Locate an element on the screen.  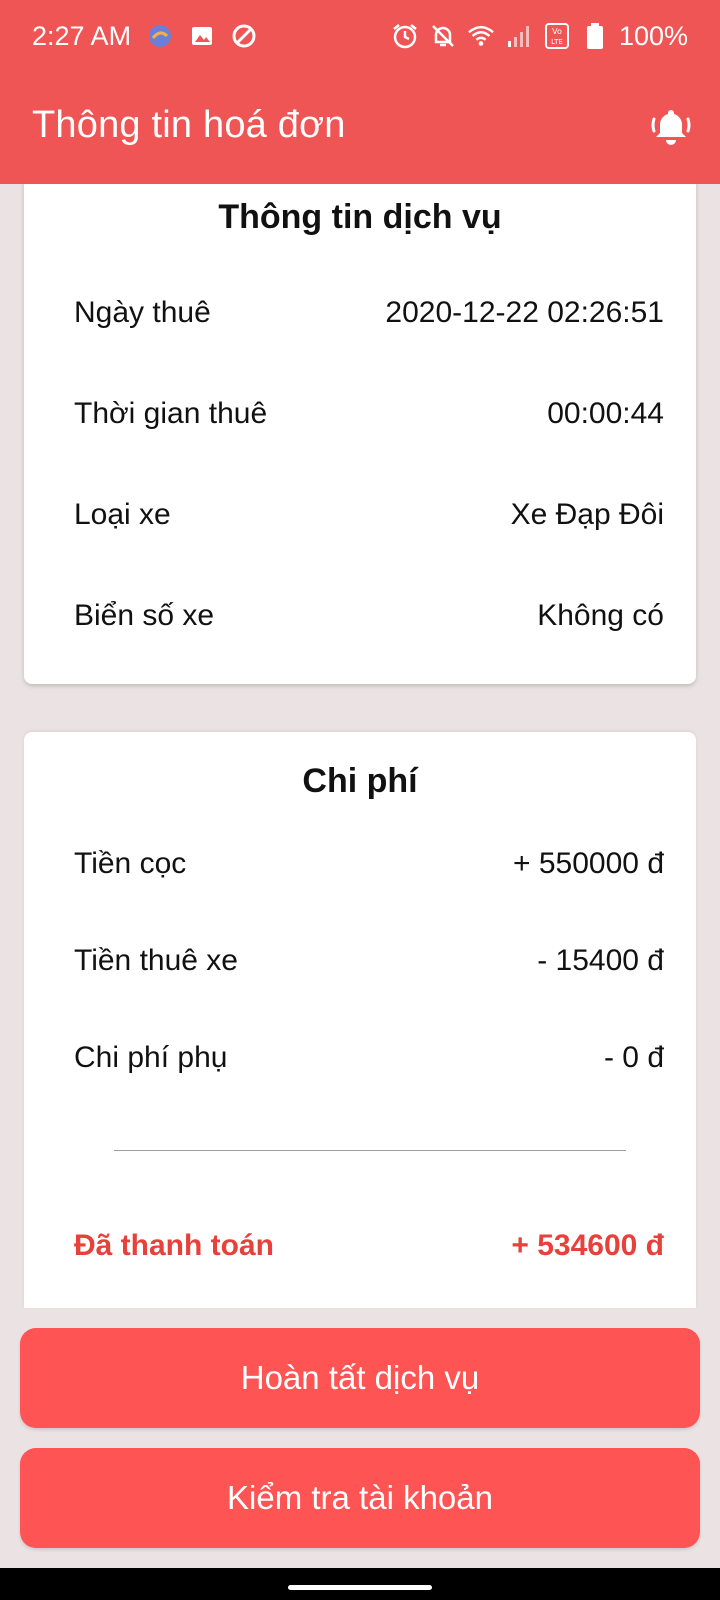
status-bar: 2:27 AM Vo LTE 100% is located at coordinates (360, 36).